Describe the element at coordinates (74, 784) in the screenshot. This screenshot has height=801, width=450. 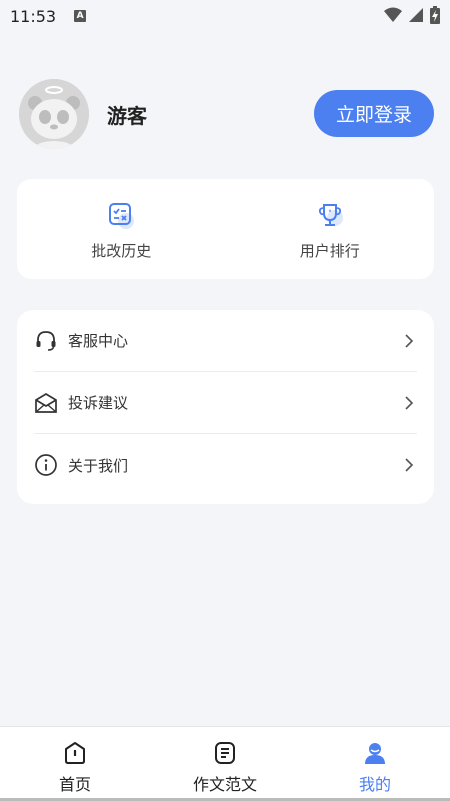
I see `tab-label: 首页` at that location.